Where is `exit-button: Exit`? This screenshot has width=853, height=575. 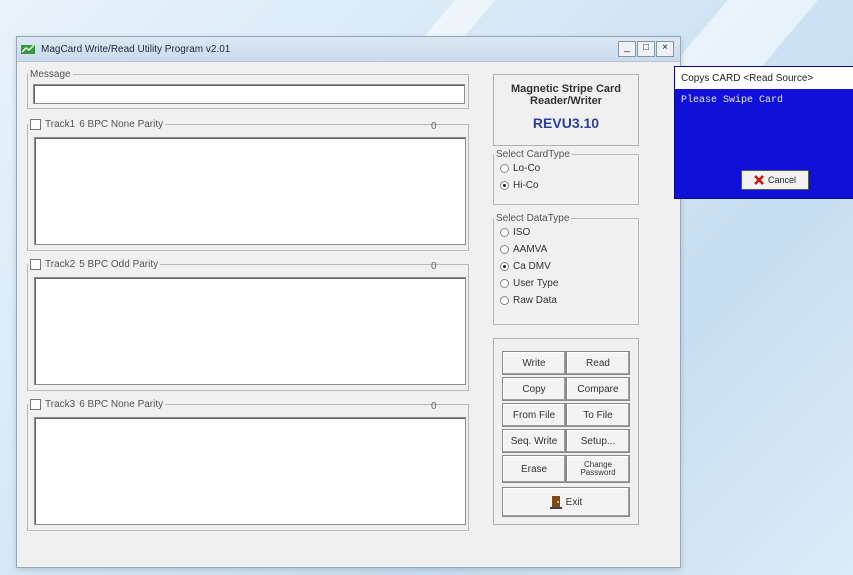 exit-button: Exit is located at coordinates (566, 502).